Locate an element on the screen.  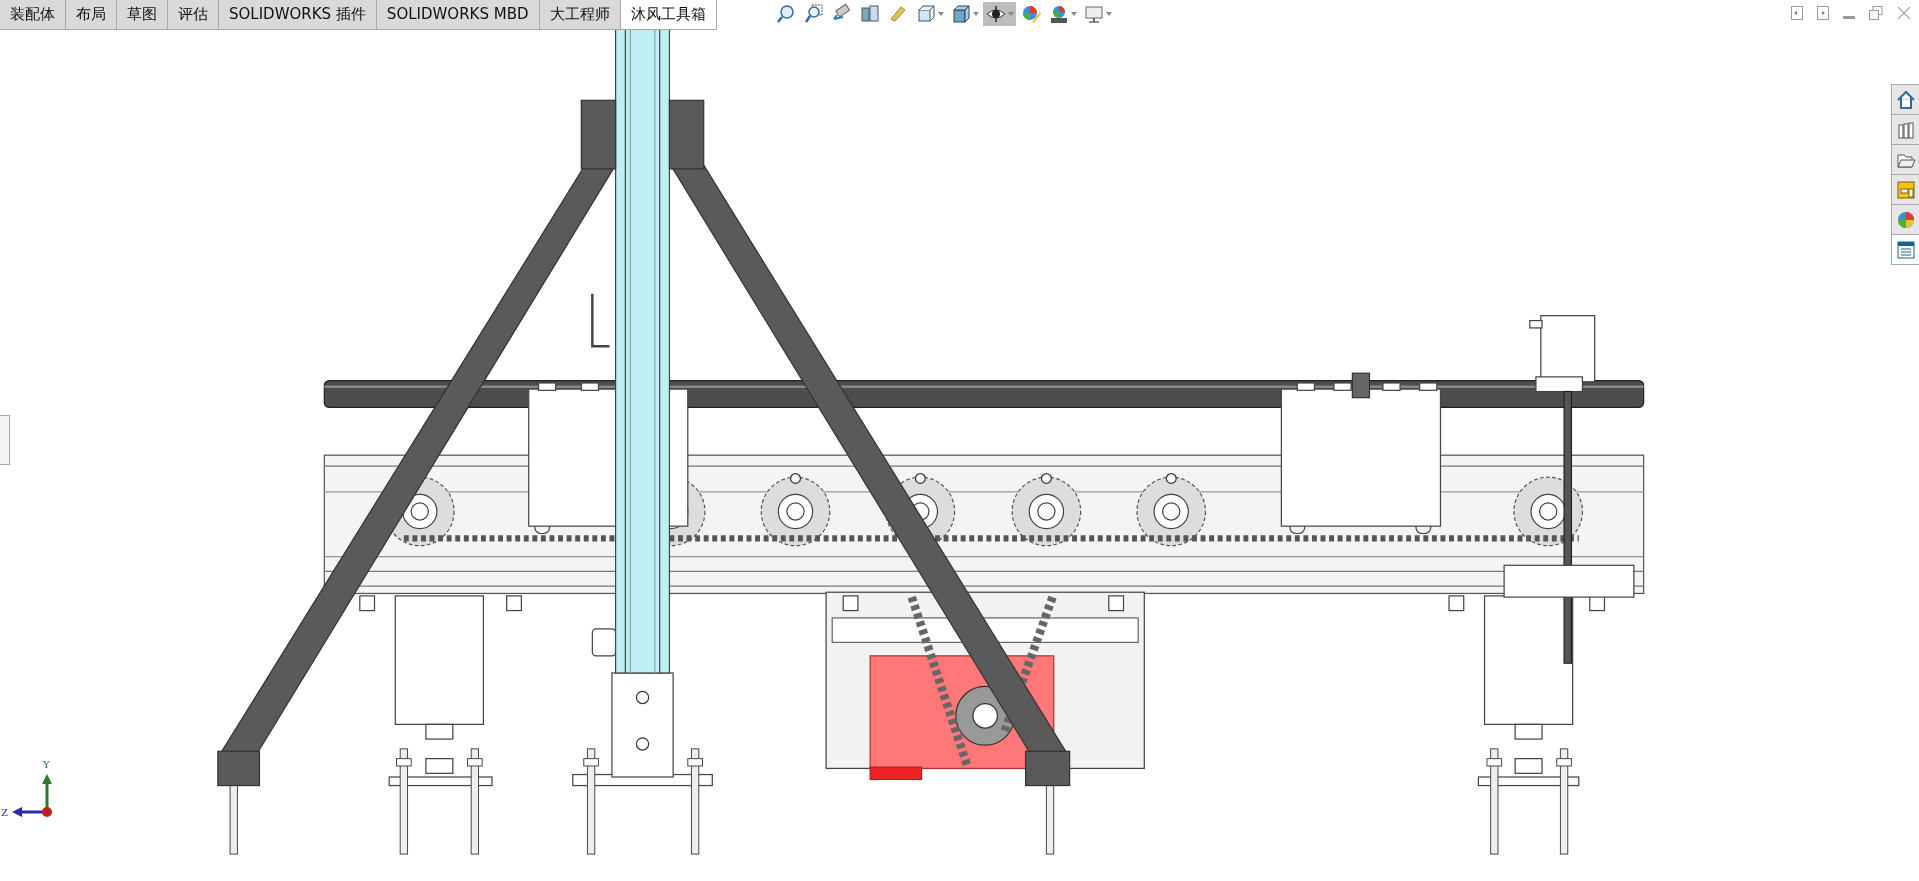
ribbon-tab: SOLIDWORKS 插件 is located at coordinates (298, 15).